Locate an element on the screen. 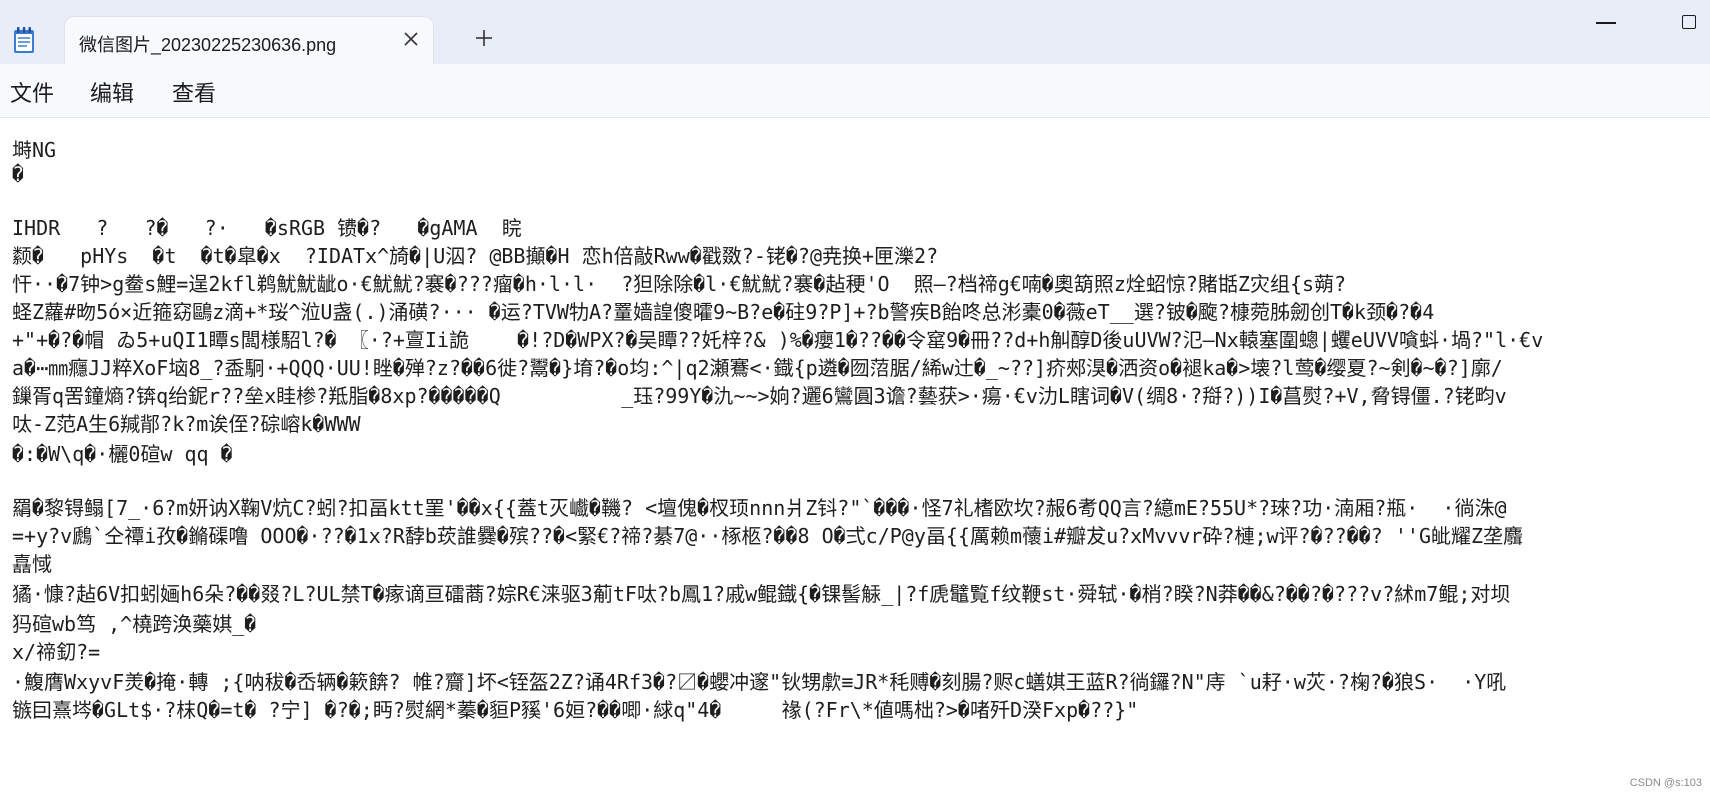 Image resolution: width=1710 pixels, height=795 pixels. text-line: �:�W\q�·欐0碹w qq � is located at coordinates (122, 454).